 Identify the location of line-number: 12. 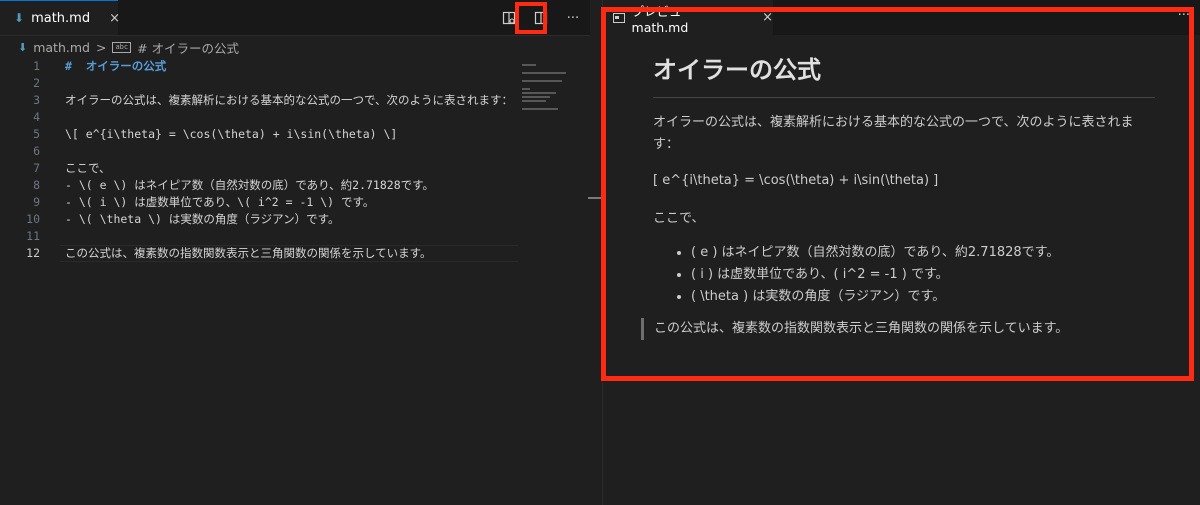
(33, 253).